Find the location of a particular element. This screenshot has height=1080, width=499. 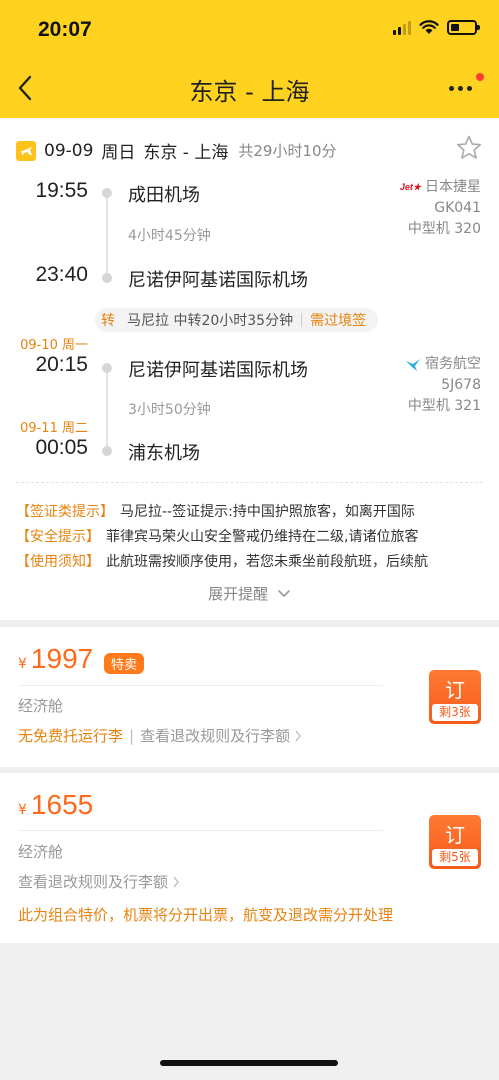

seats-remaining: 剩5张 is located at coordinates (455, 857).